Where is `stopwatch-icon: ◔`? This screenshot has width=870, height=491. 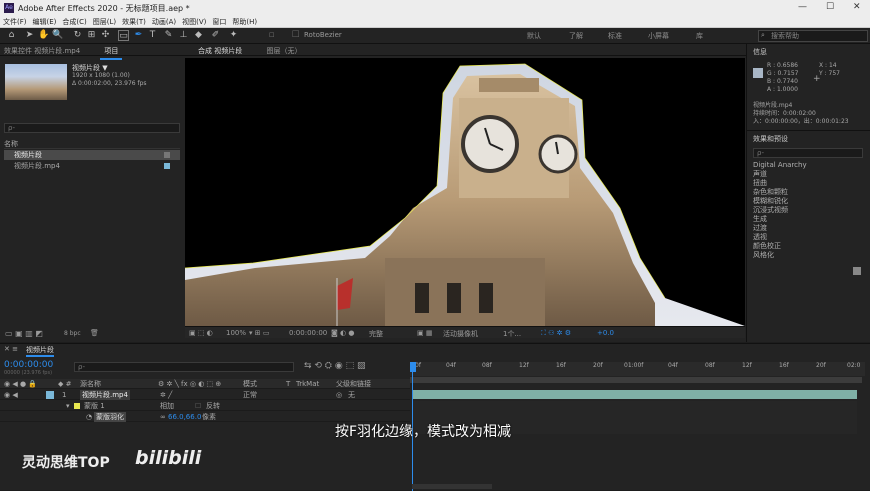 stopwatch-icon: ◔ is located at coordinates (89, 417).